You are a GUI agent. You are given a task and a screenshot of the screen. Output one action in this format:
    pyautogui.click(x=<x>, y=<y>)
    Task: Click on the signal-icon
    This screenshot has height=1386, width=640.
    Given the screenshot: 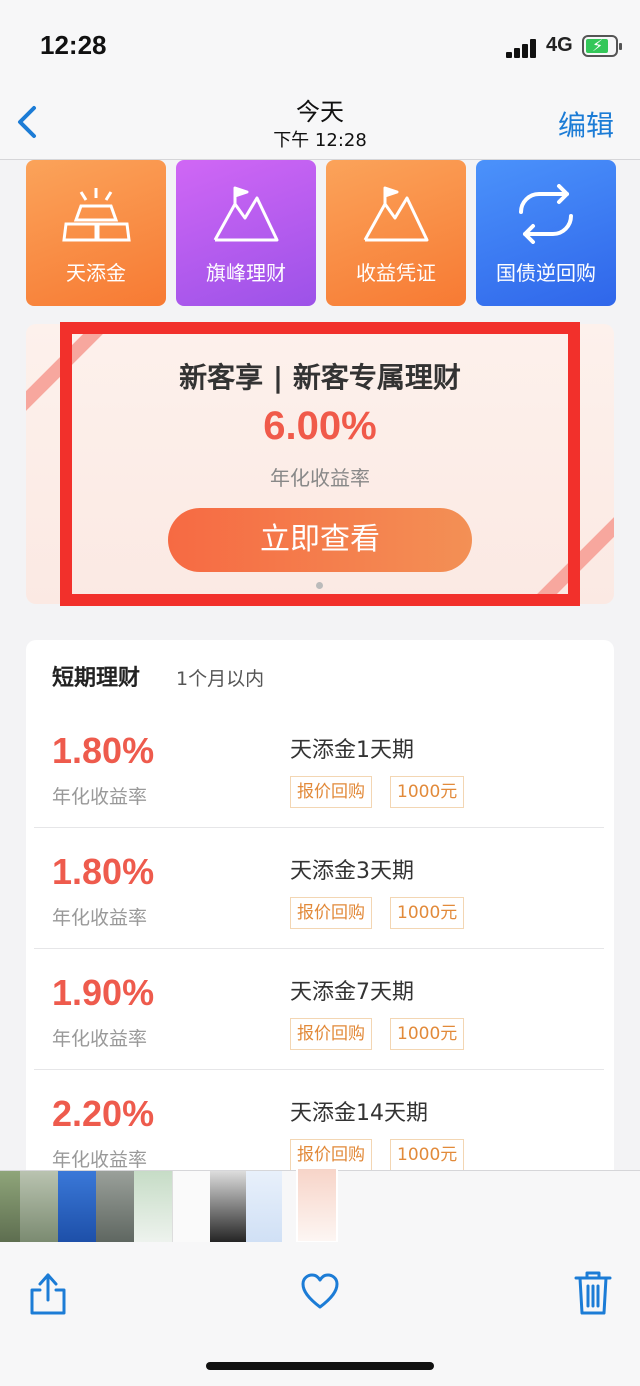 What is the action you would take?
    pyautogui.click(x=523, y=48)
    